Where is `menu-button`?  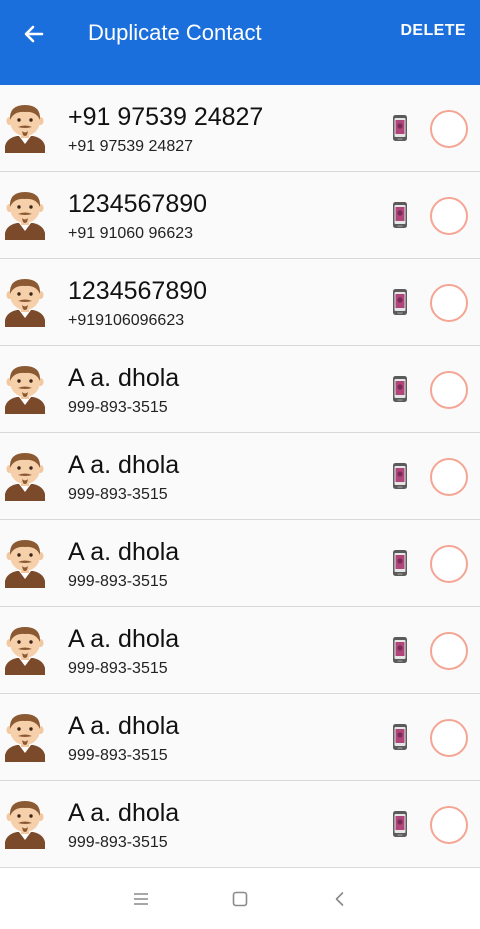 menu-button is located at coordinates (141, 899).